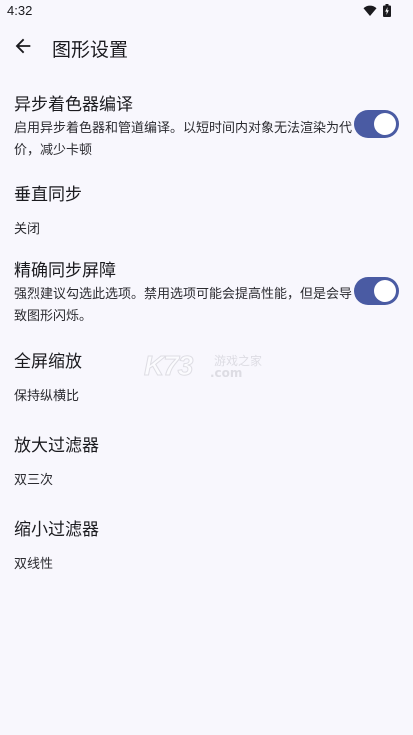 Image resolution: width=413 pixels, height=735 pixels. Describe the element at coordinates (208, 367) in the screenshot. I see `watermark-logo: K73 游戏之家 .com` at that location.